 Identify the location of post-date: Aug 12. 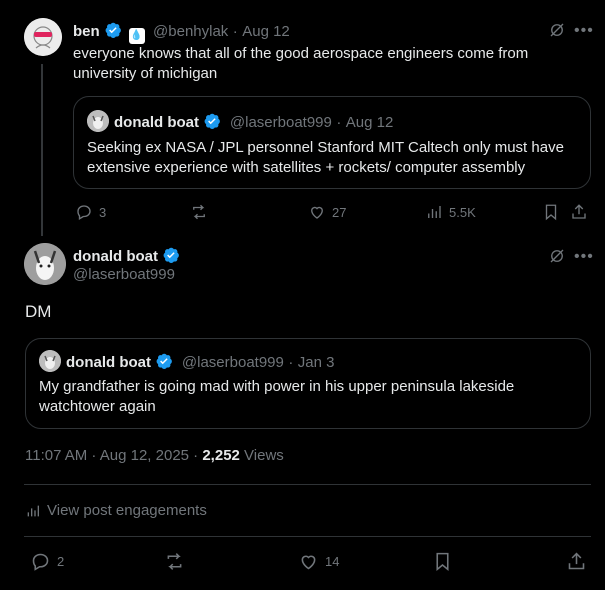
(266, 31).